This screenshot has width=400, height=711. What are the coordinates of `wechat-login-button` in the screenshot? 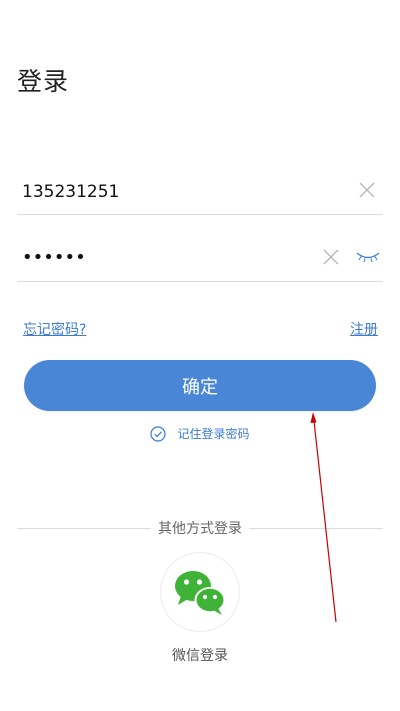 It's located at (200, 592).